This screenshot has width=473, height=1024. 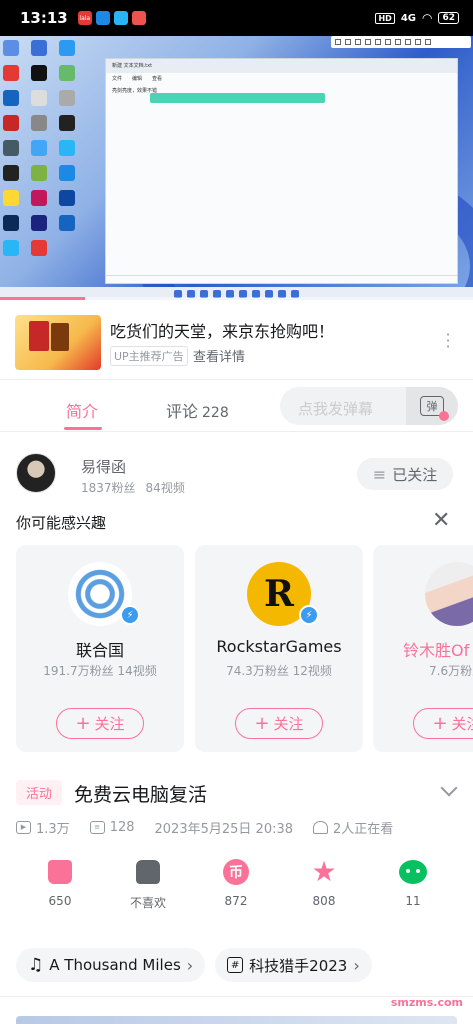 What do you see at coordinates (61, 523) in the screenshot?
I see `recommend-heading: 你可能感兴趣` at bounding box center [61, 523].